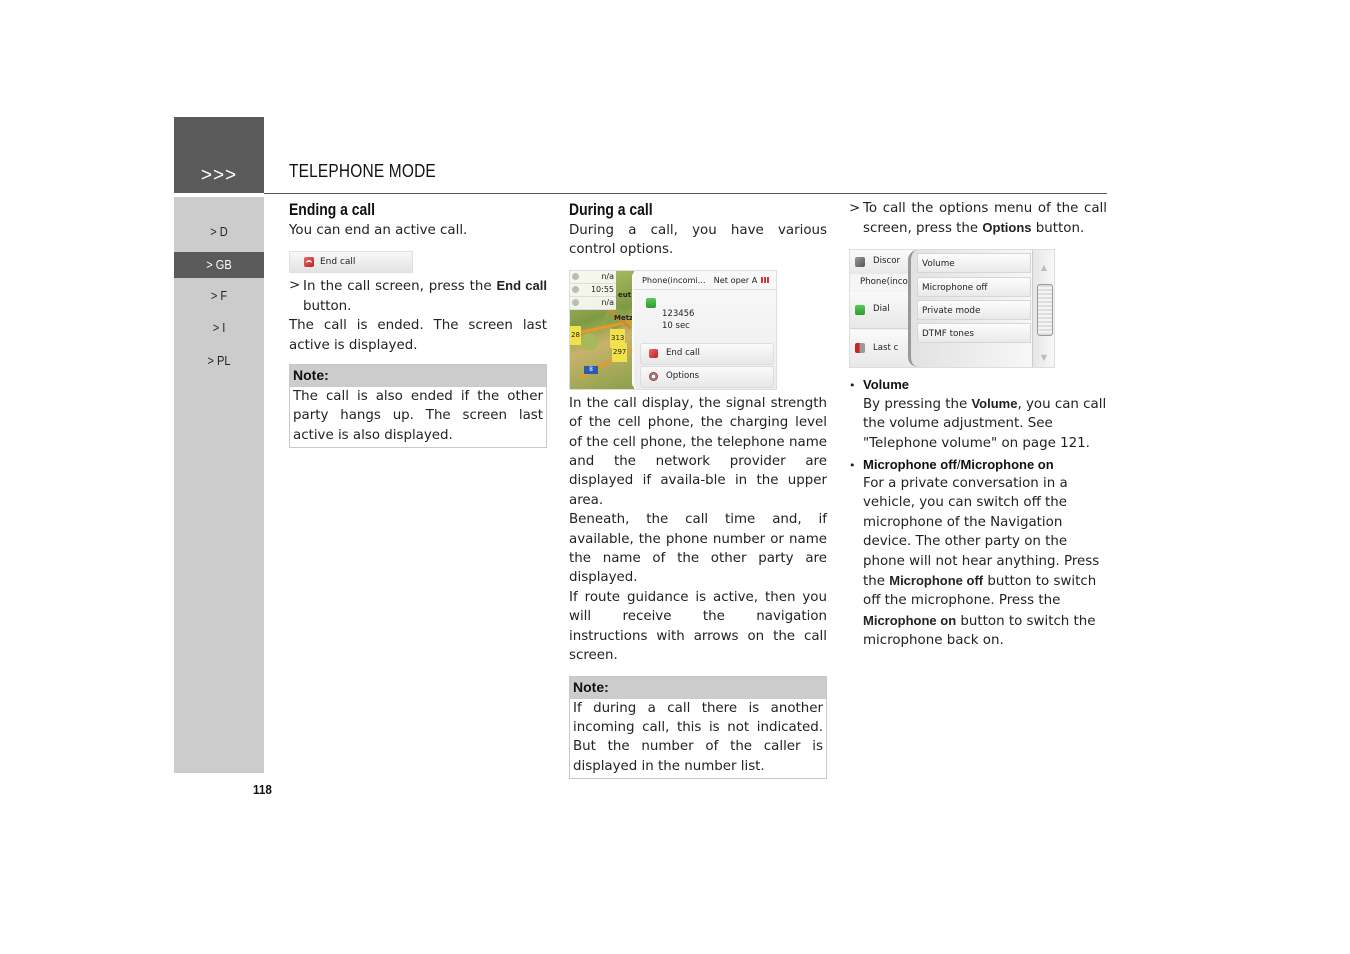 Image resolution: width=1350 pixels, height=954 pixels. Describe the element at coordinates (1007, 465) in the screenshot. I see `title-part: Microphone on` at that location.